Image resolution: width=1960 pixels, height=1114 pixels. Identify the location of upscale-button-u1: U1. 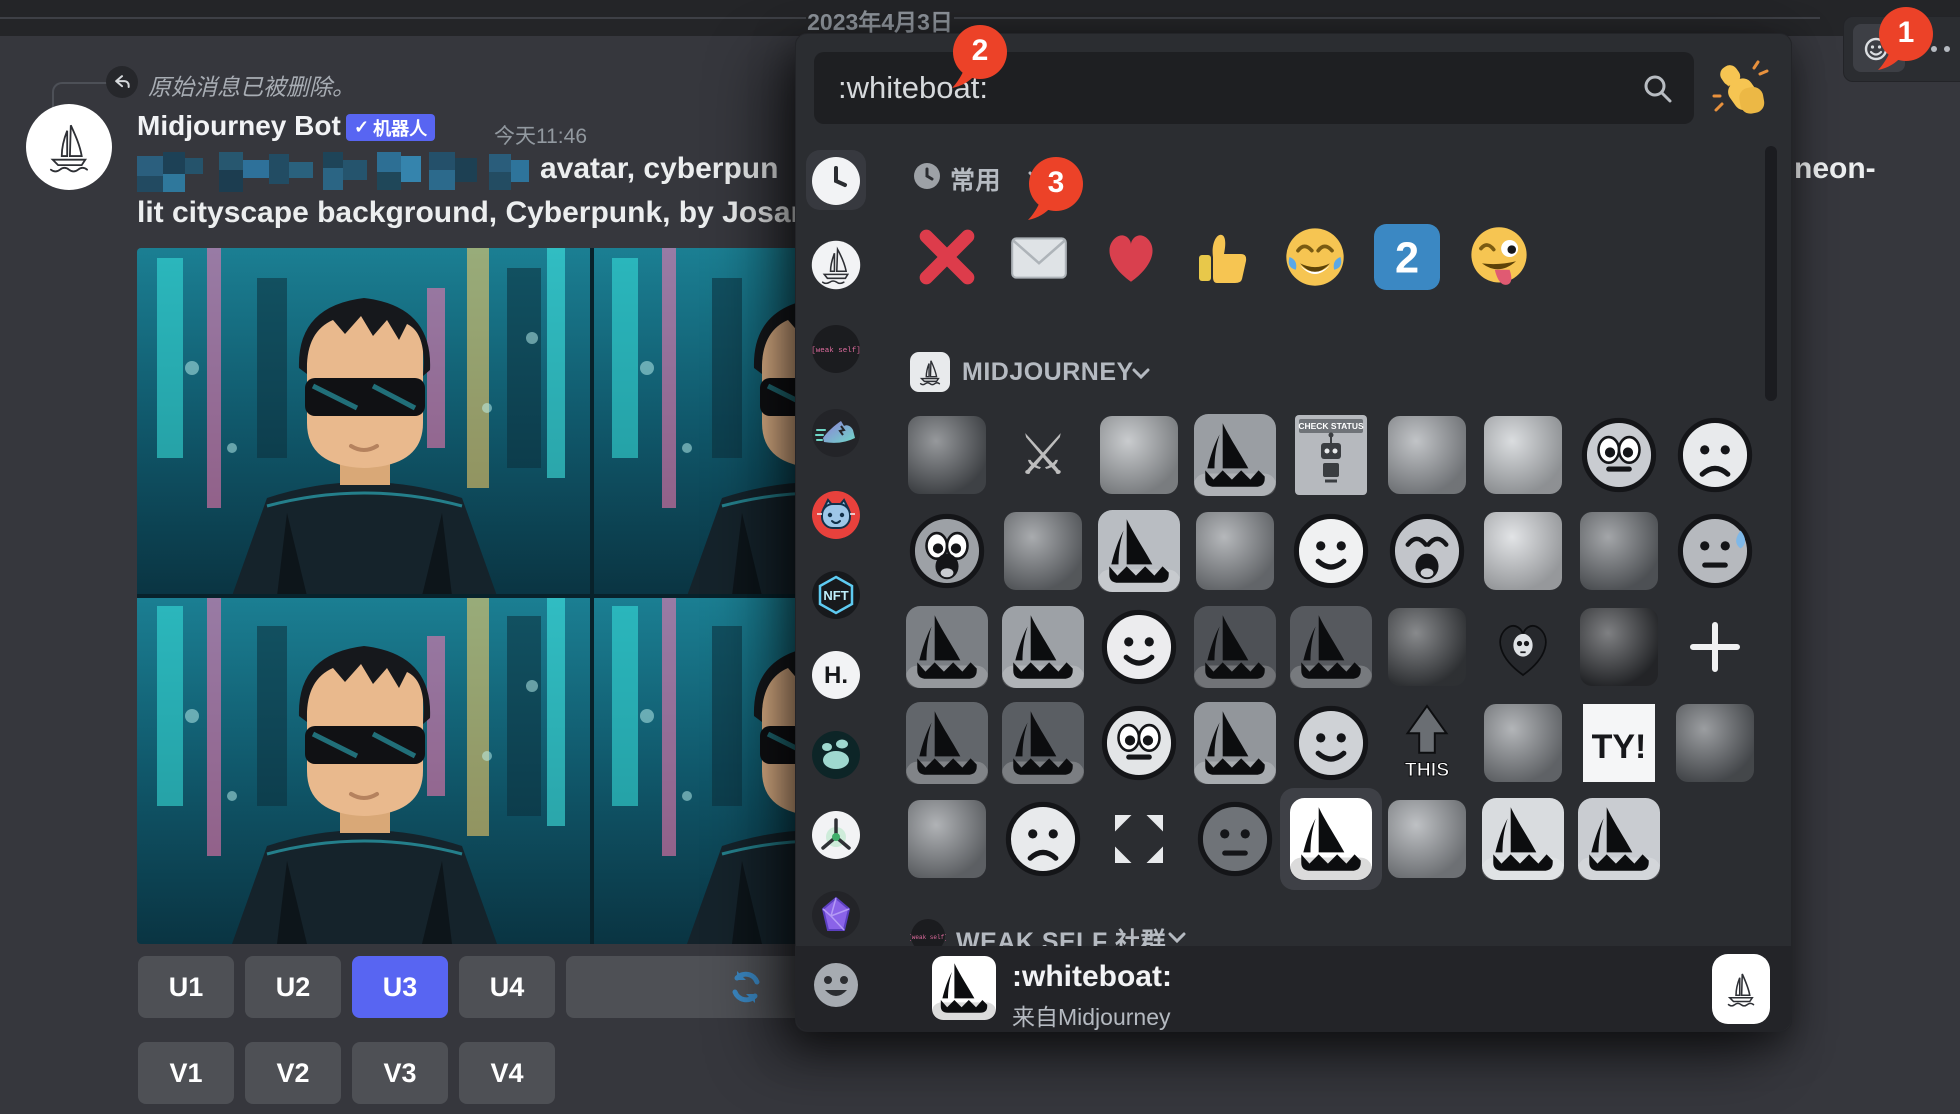
(186, 987).